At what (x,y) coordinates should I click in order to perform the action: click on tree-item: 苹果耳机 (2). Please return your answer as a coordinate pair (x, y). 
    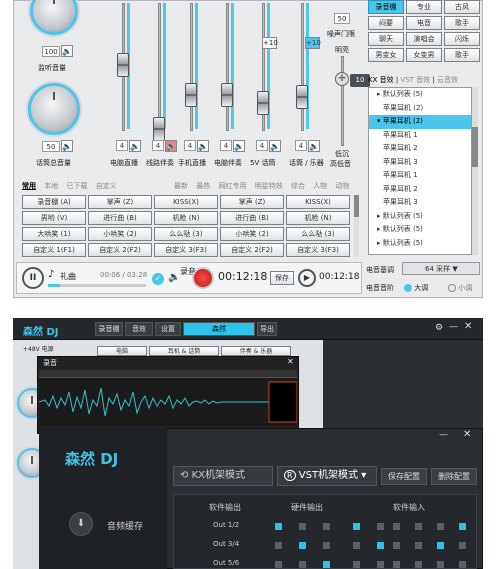
    Looking at the image, I should click on (420, 109).